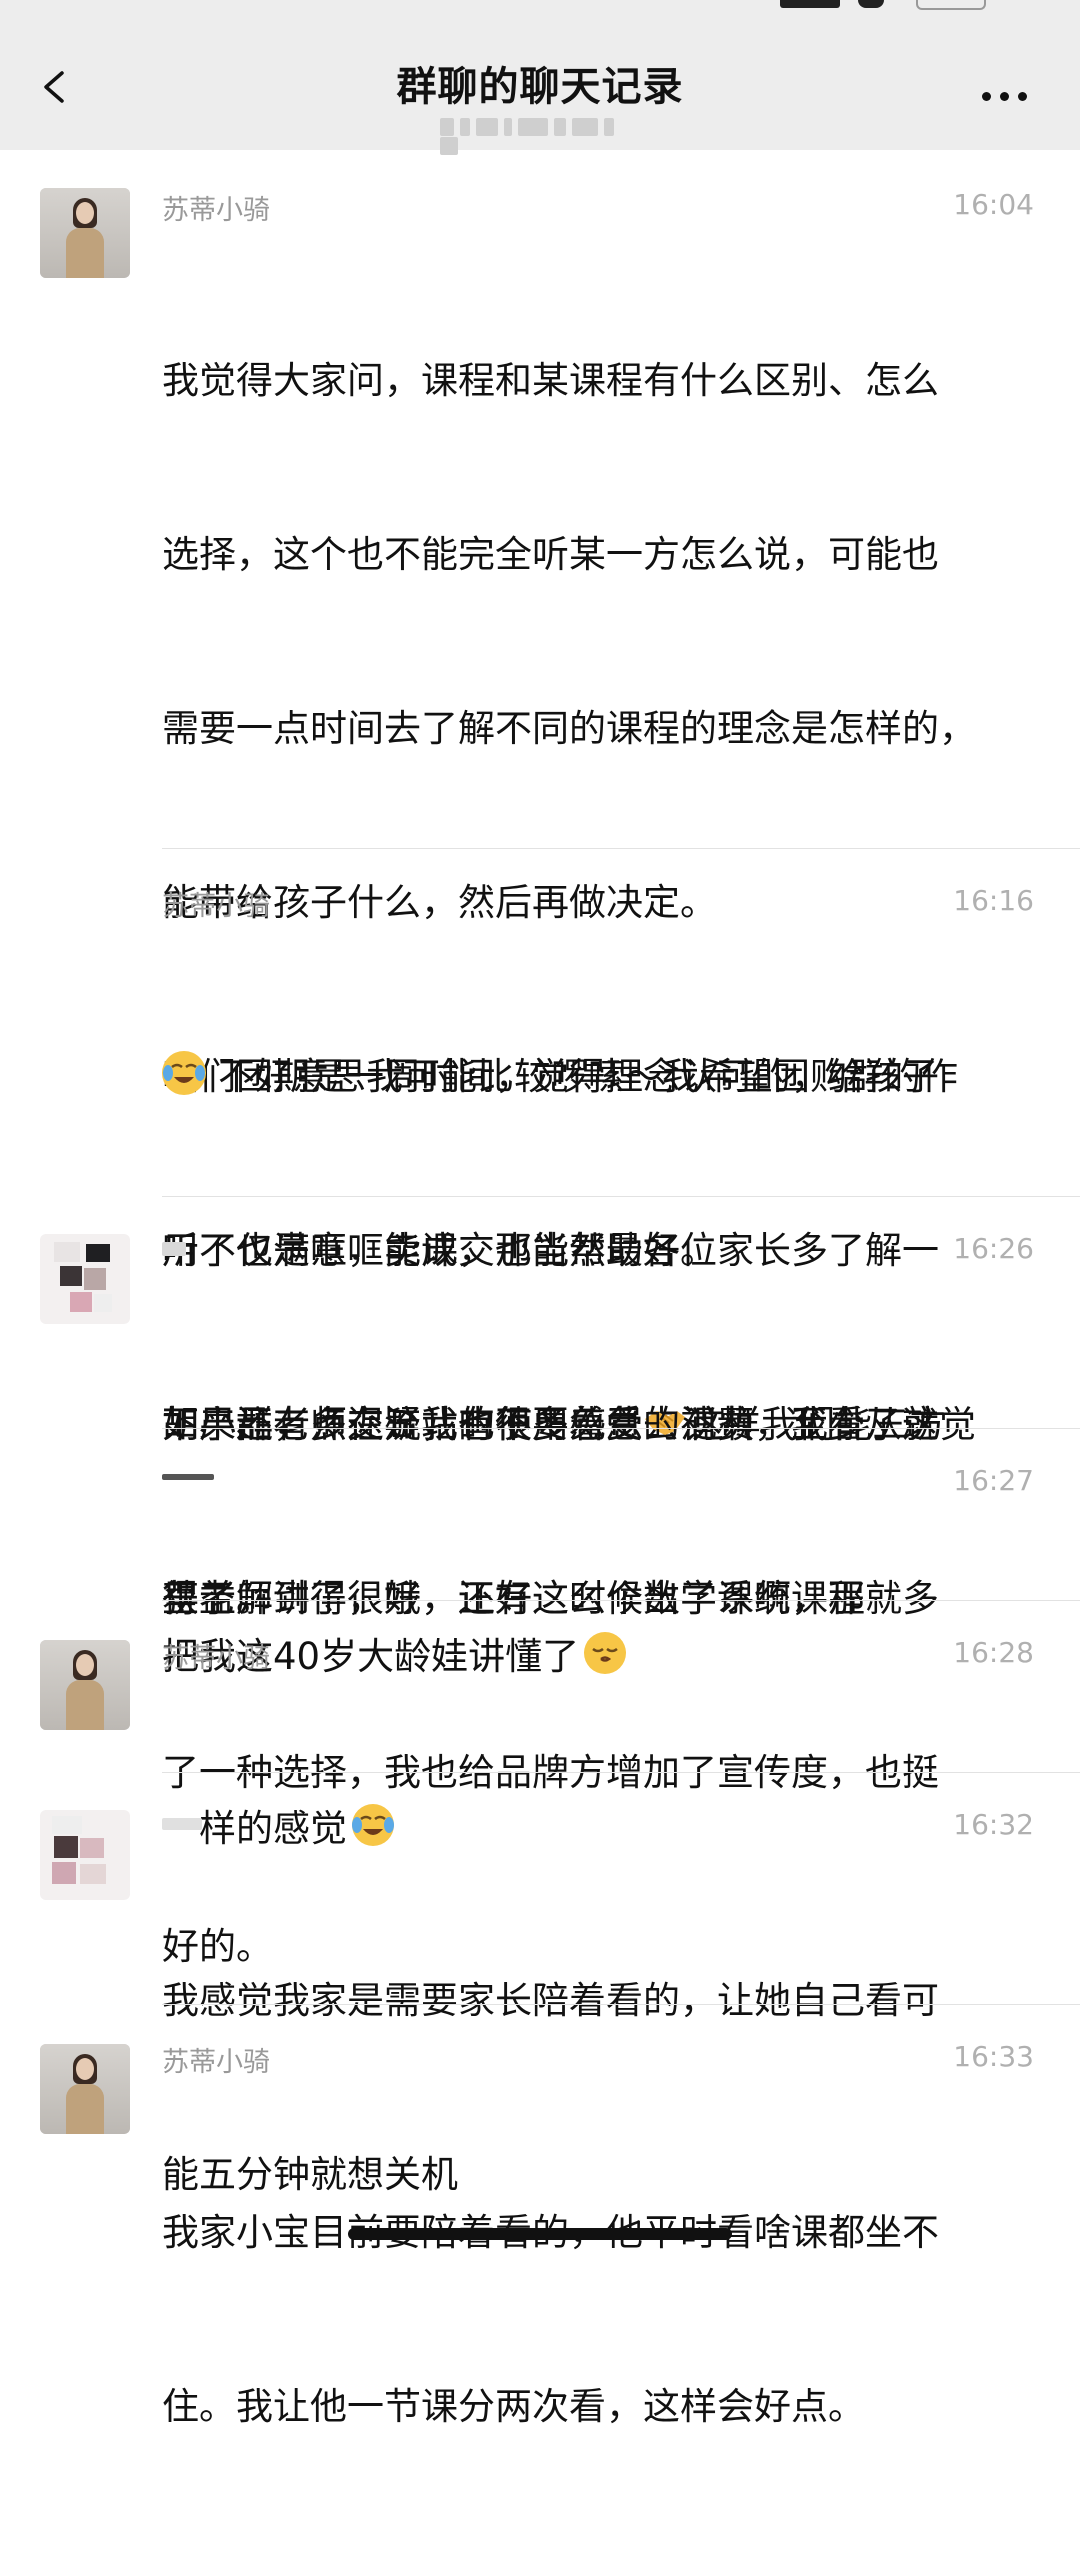  What do you see at coordinates (993, 2056) in the screenshot?
I see `message-time: 16:33` at bounding box center [993, 2056].